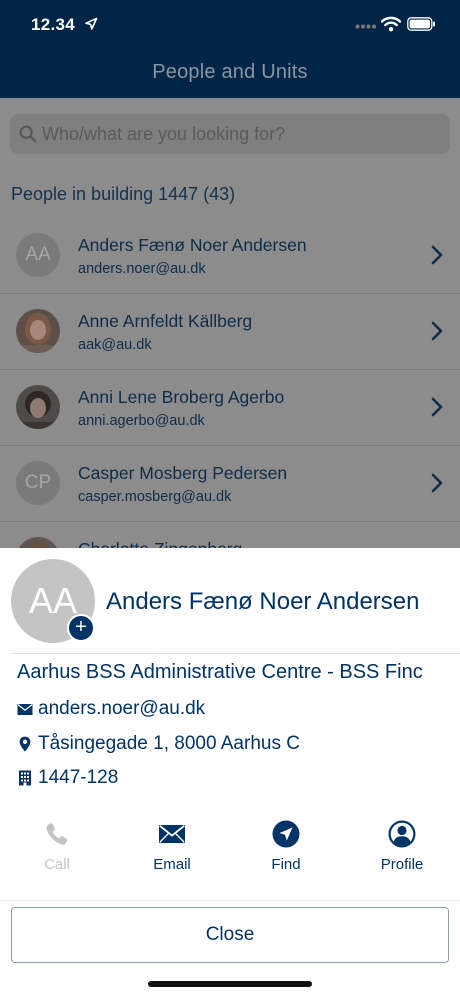 This screenshot has height=996, width=460. I want to click on call-label: Call, so click(57, 864).